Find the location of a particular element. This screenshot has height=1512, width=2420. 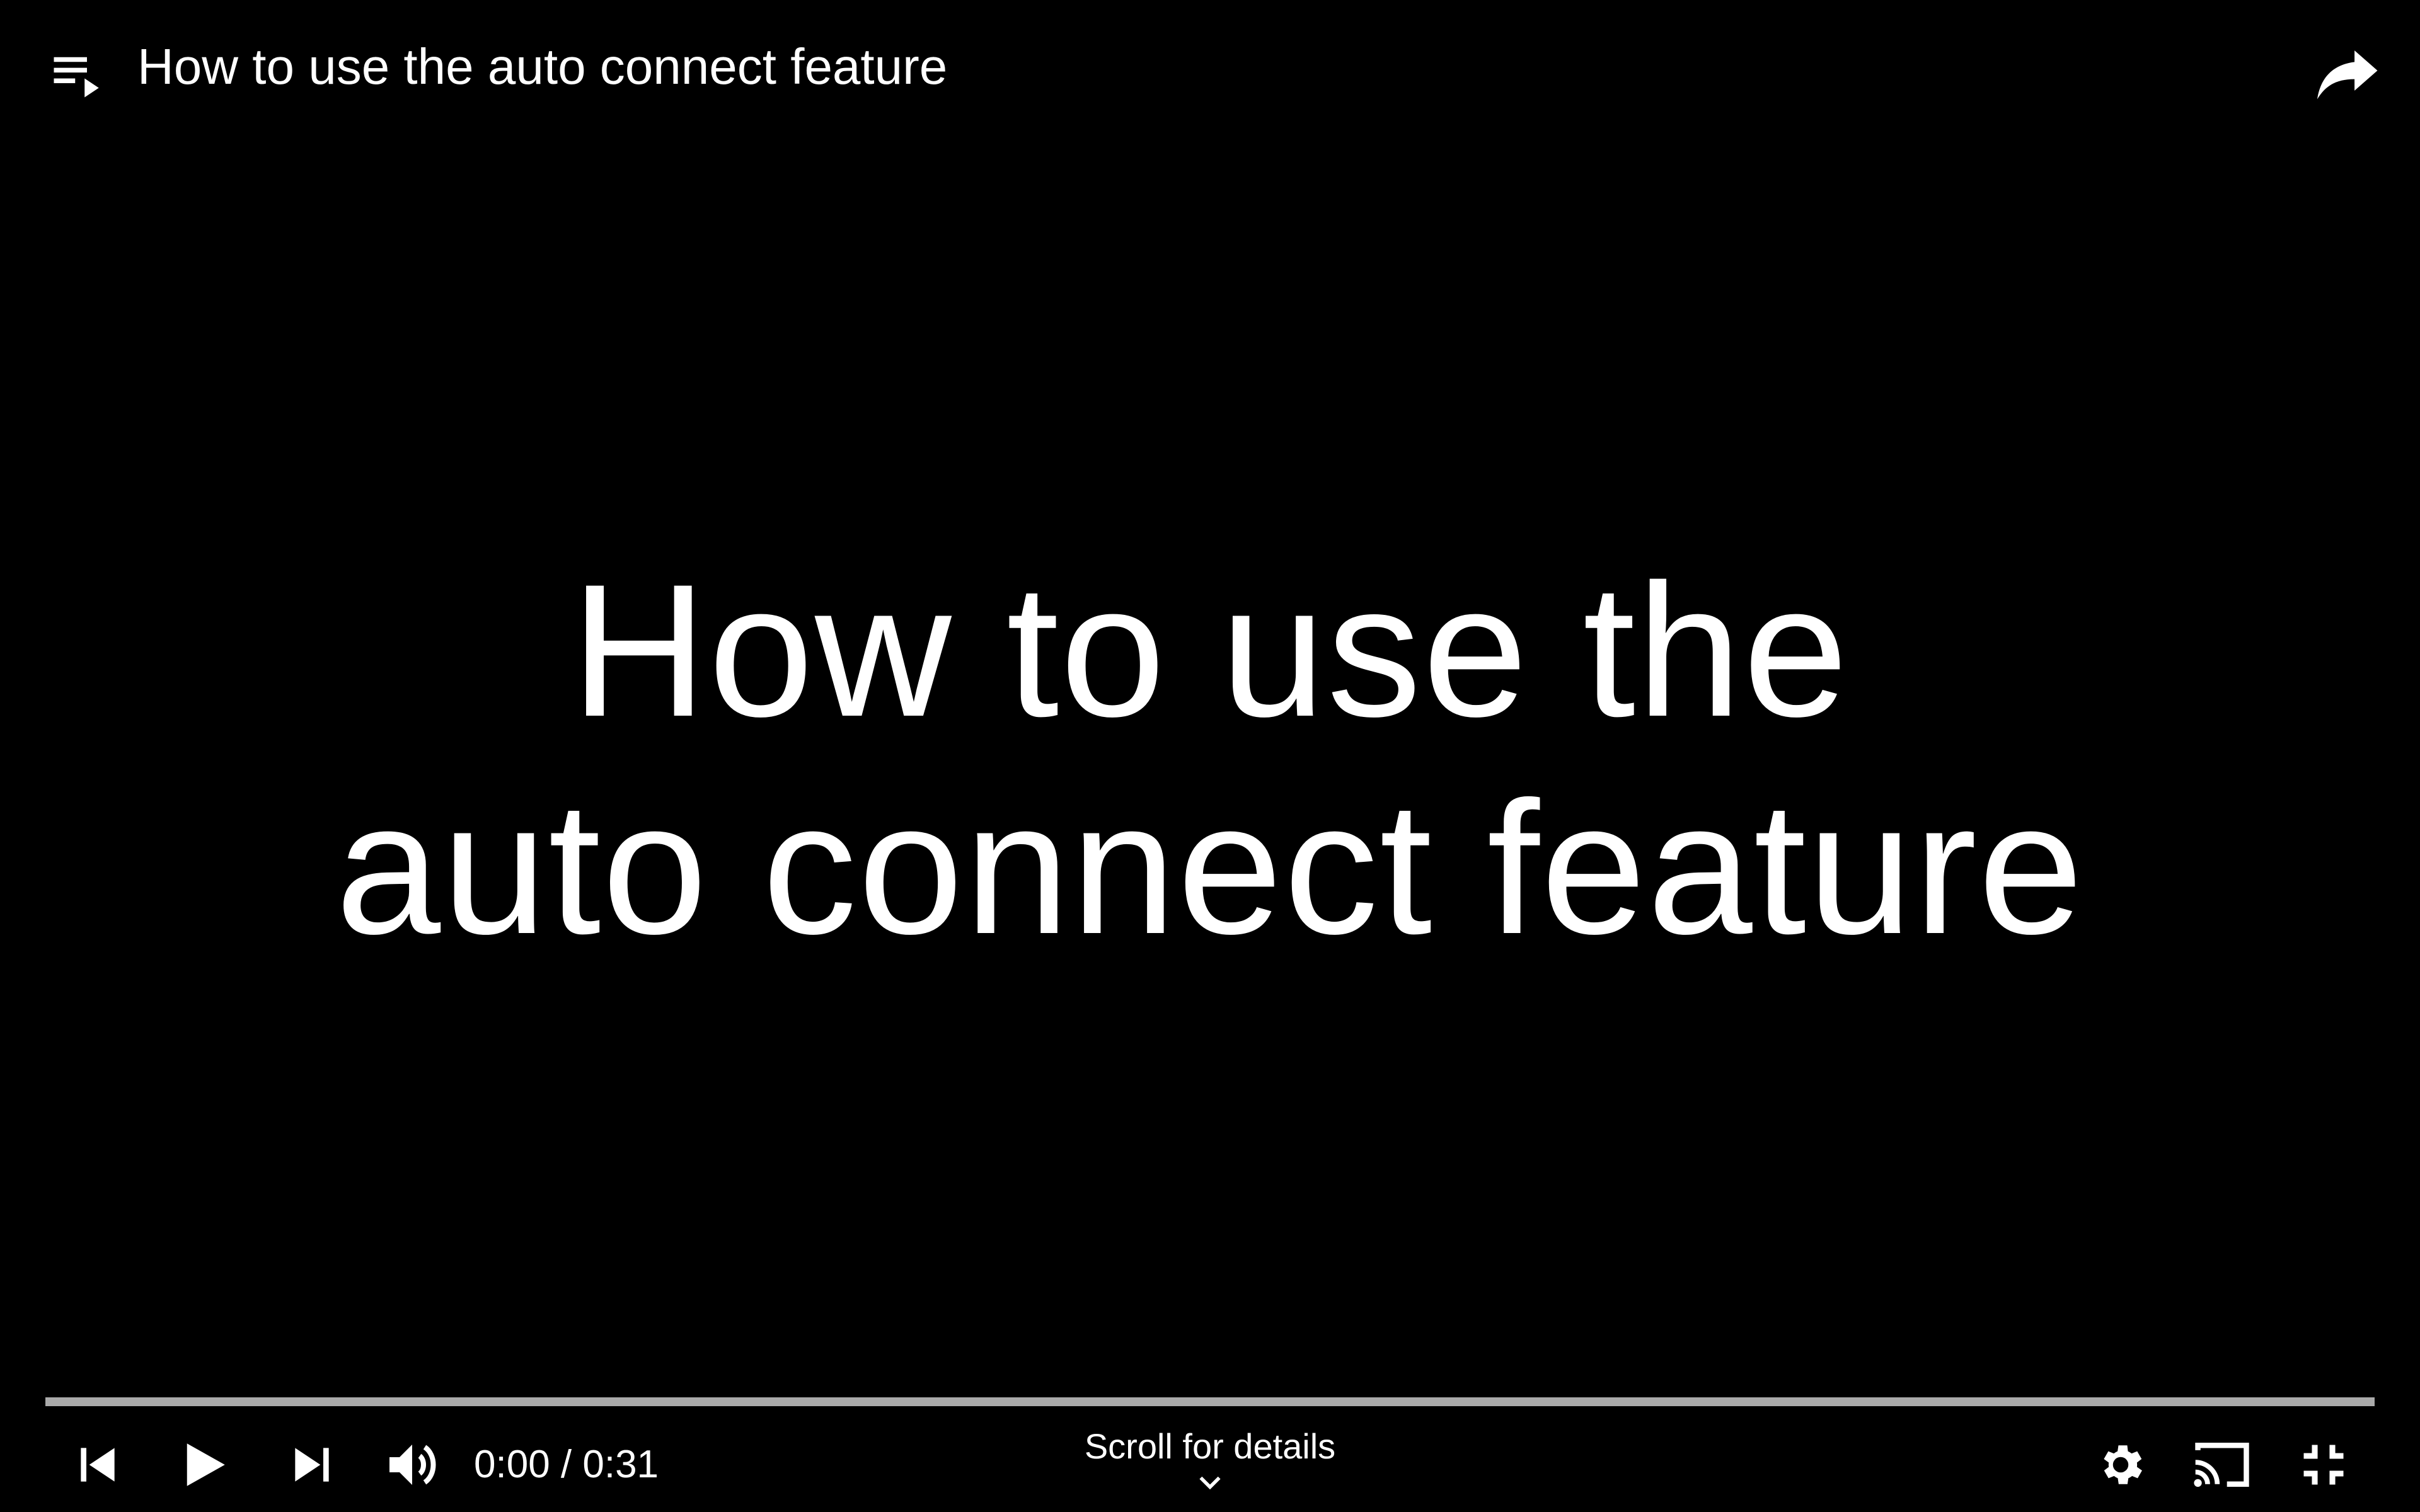

cast-icon is located at coordinates (2221, 1465).